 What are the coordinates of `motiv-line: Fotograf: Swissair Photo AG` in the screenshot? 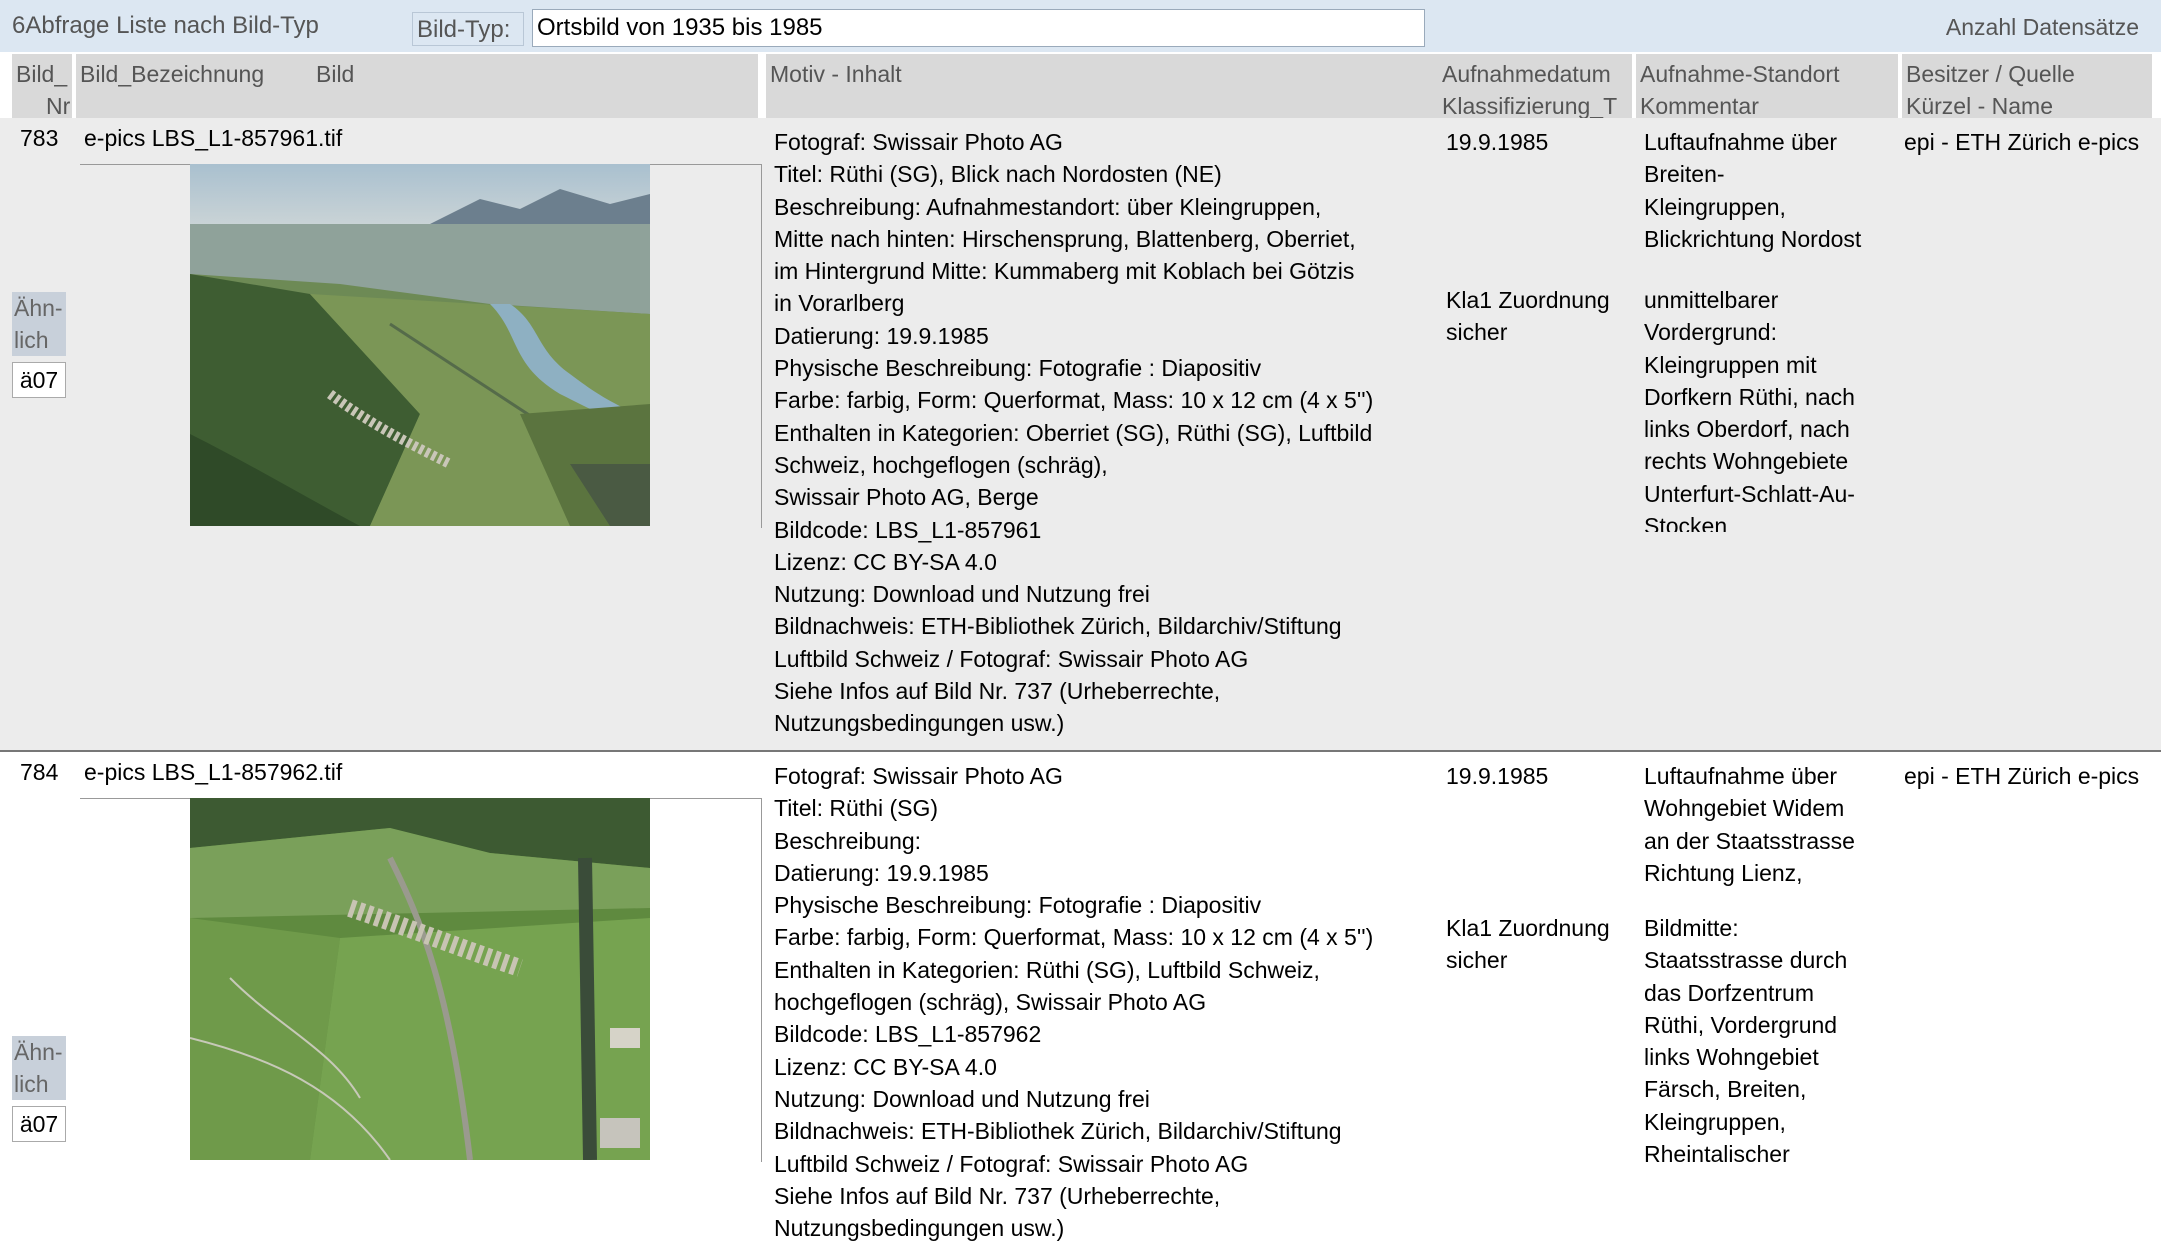 It's located at (918, 776).